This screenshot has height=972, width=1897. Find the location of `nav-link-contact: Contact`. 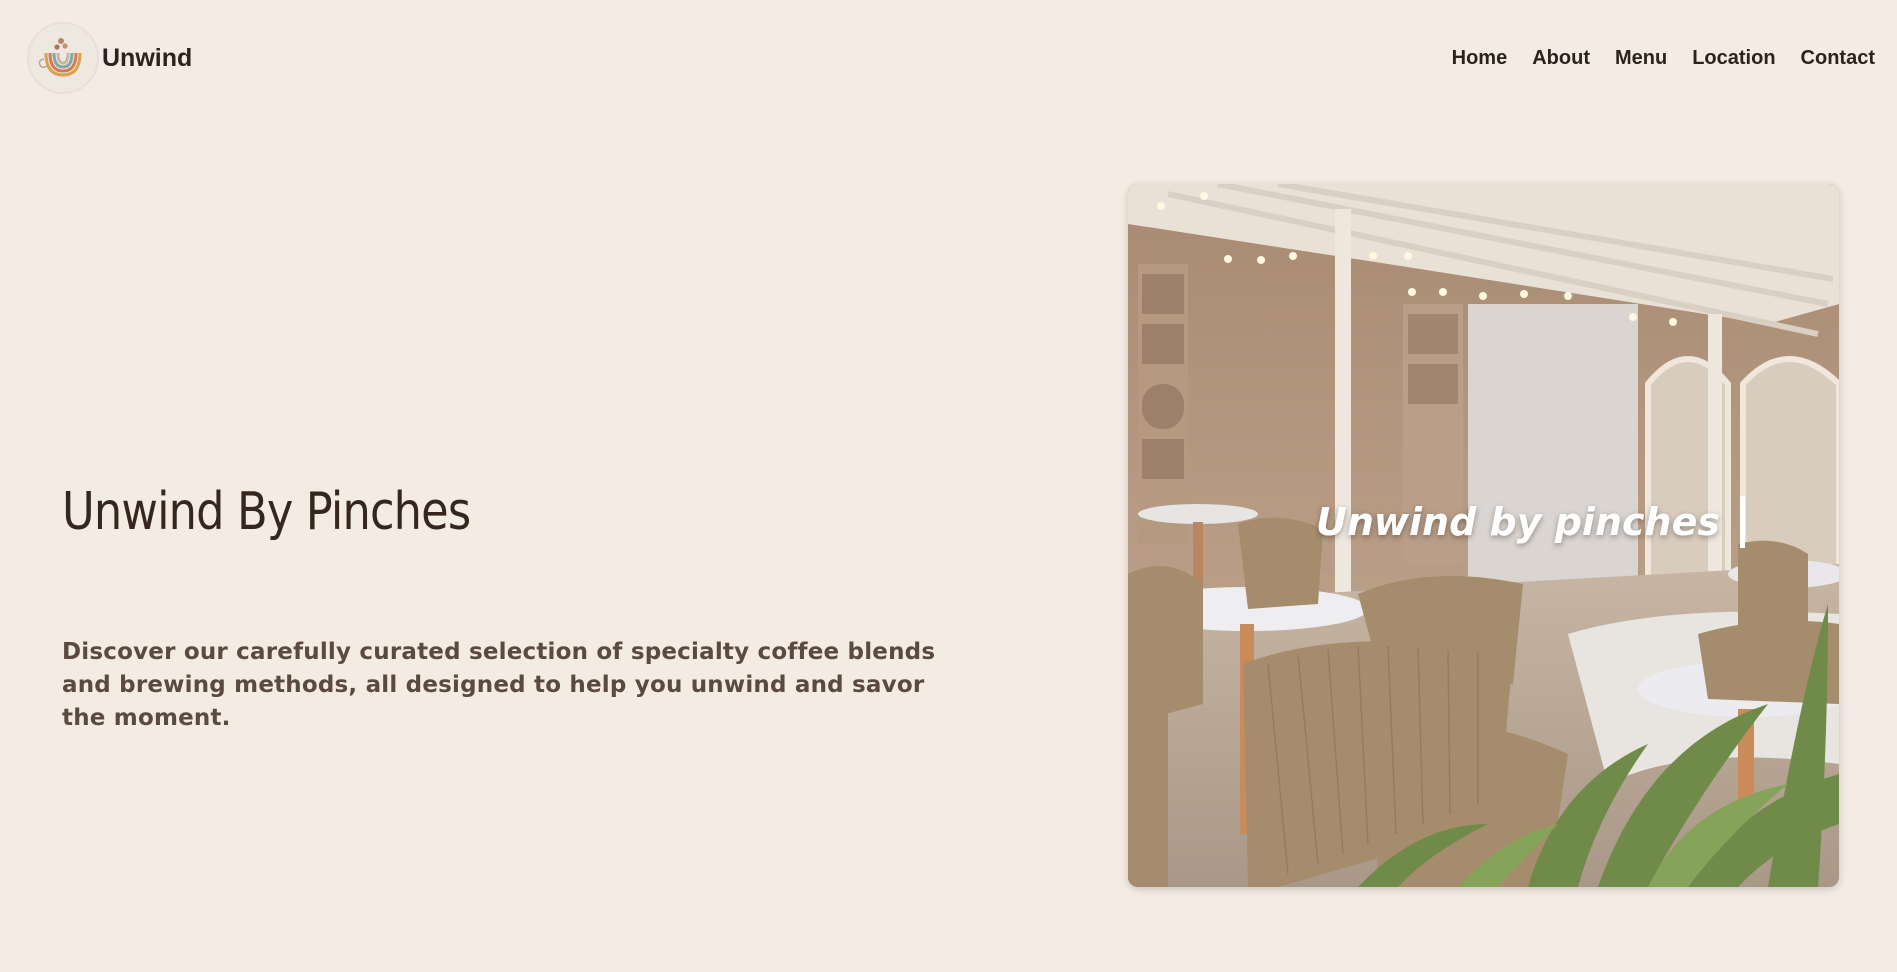

nav-link-contact: Contact is located at coordinates (1838, 58).